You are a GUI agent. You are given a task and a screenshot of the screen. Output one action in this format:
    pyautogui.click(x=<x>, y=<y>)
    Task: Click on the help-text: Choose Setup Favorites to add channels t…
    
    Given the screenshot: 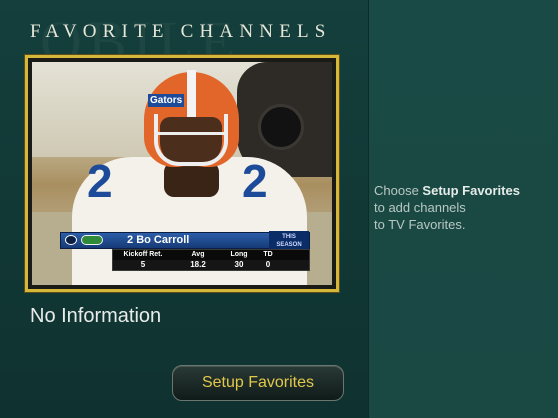 What is the action you would take?
    pyautogui.click(x=466, y=207)
    